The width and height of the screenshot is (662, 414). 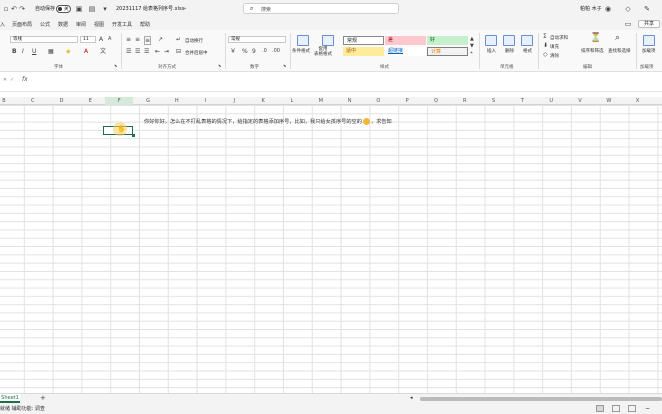 I want to click on save-icon: ▫, so click(x=6, y=9).